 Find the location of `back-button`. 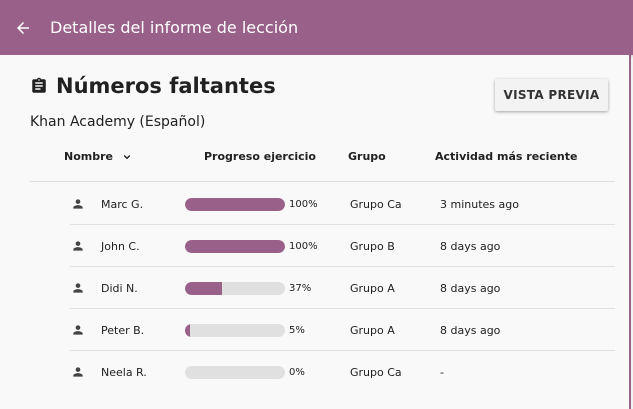

back-button is located at coordinates (23, 28).